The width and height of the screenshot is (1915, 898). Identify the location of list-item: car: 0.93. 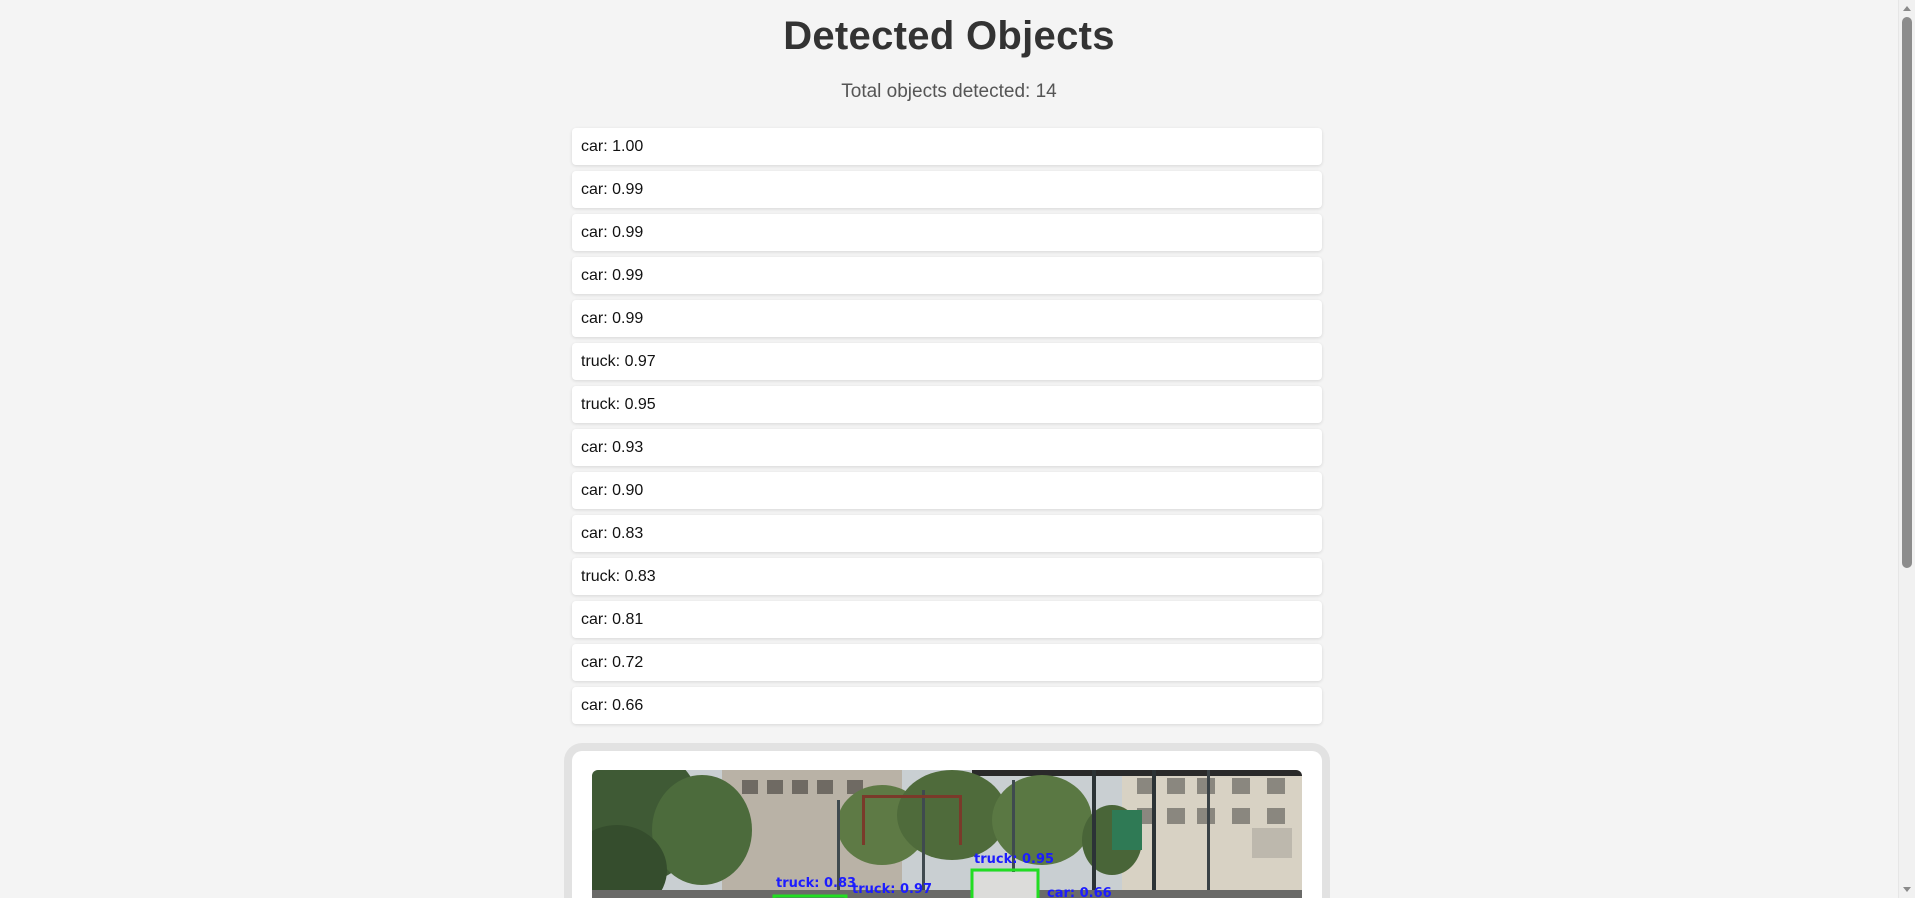
(947, 447).